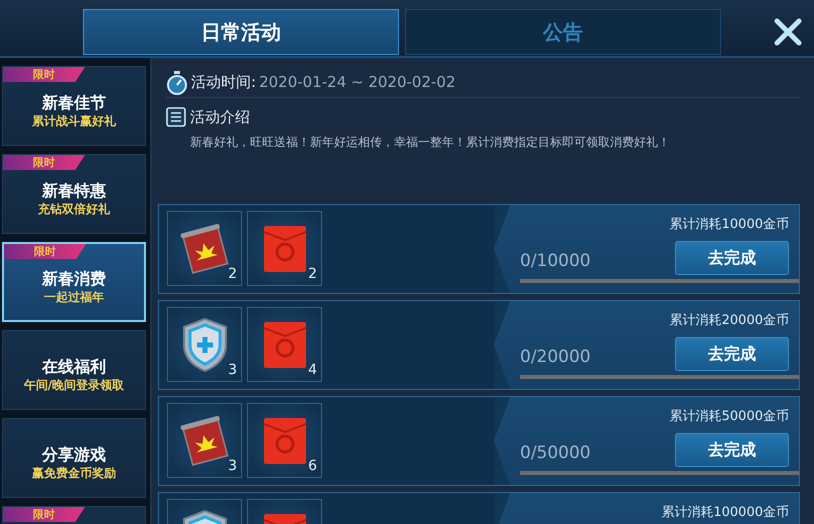 The image size is (814, 524). I want to click on item-title: 新春佳节, so click(74, 103).